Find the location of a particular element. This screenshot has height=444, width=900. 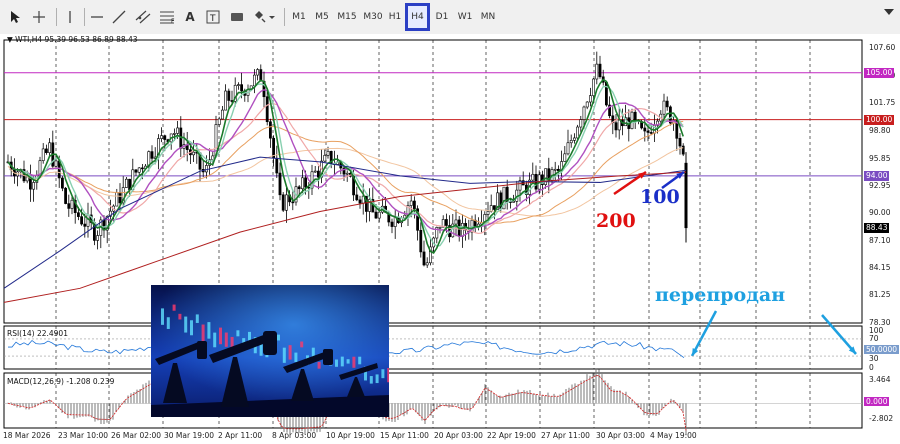

price-tick: 81.25 is located at coordinates (880, 295).